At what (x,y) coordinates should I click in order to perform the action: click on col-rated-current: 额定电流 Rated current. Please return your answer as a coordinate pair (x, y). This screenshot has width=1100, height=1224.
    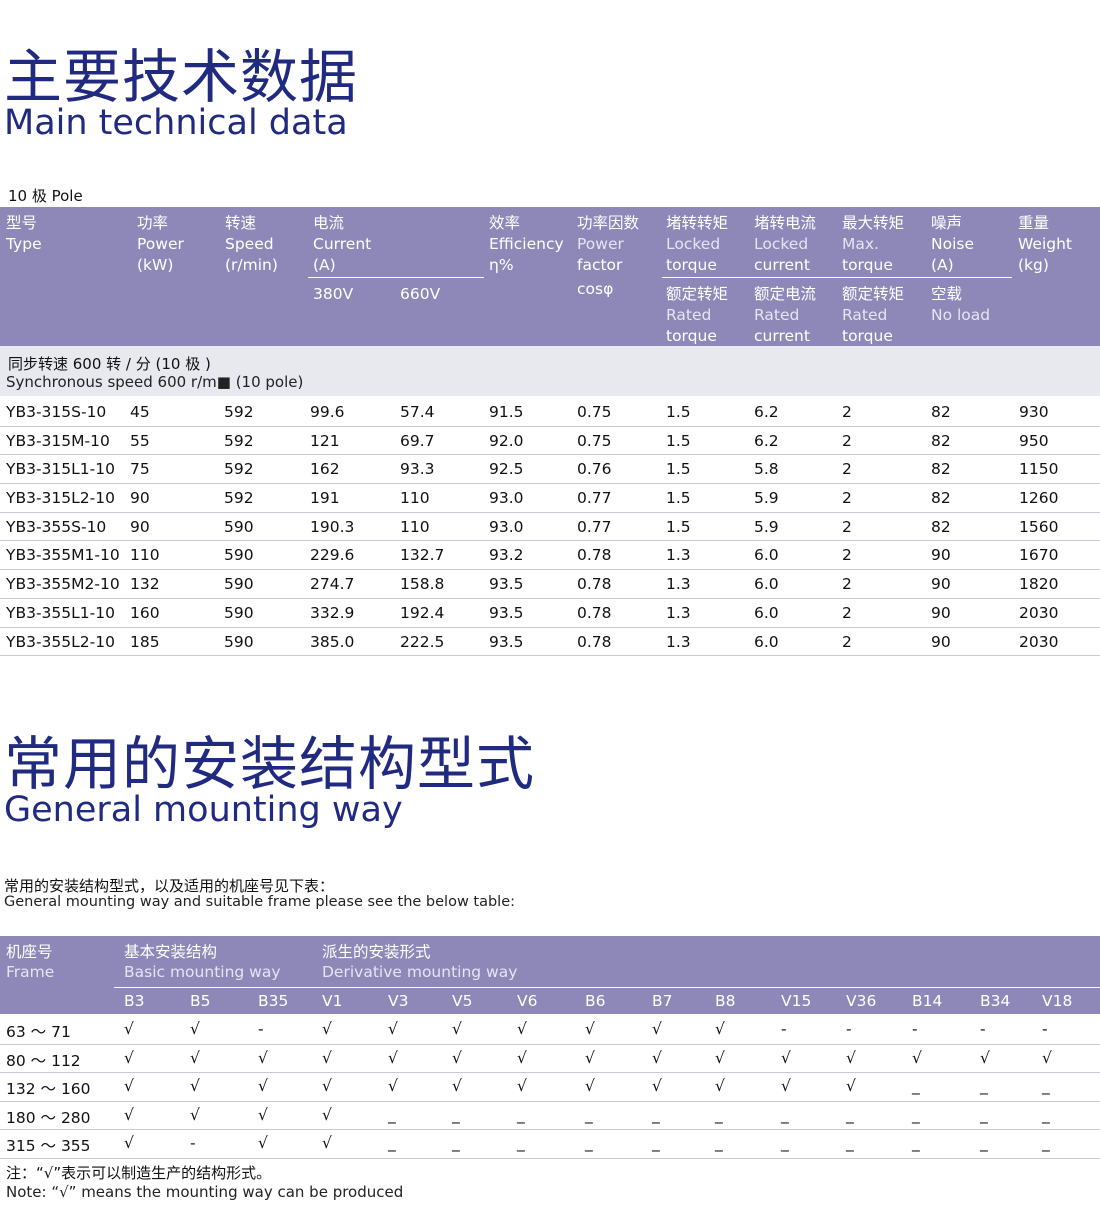
    Looking at the image, I should click on (785, 315).